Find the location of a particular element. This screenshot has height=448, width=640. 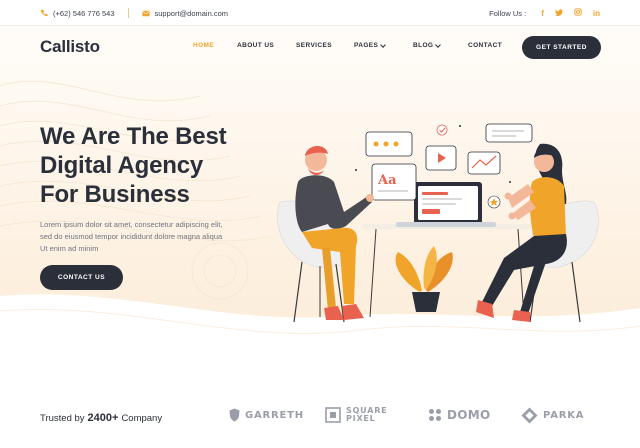

divider is located at coordinates (128, 13).